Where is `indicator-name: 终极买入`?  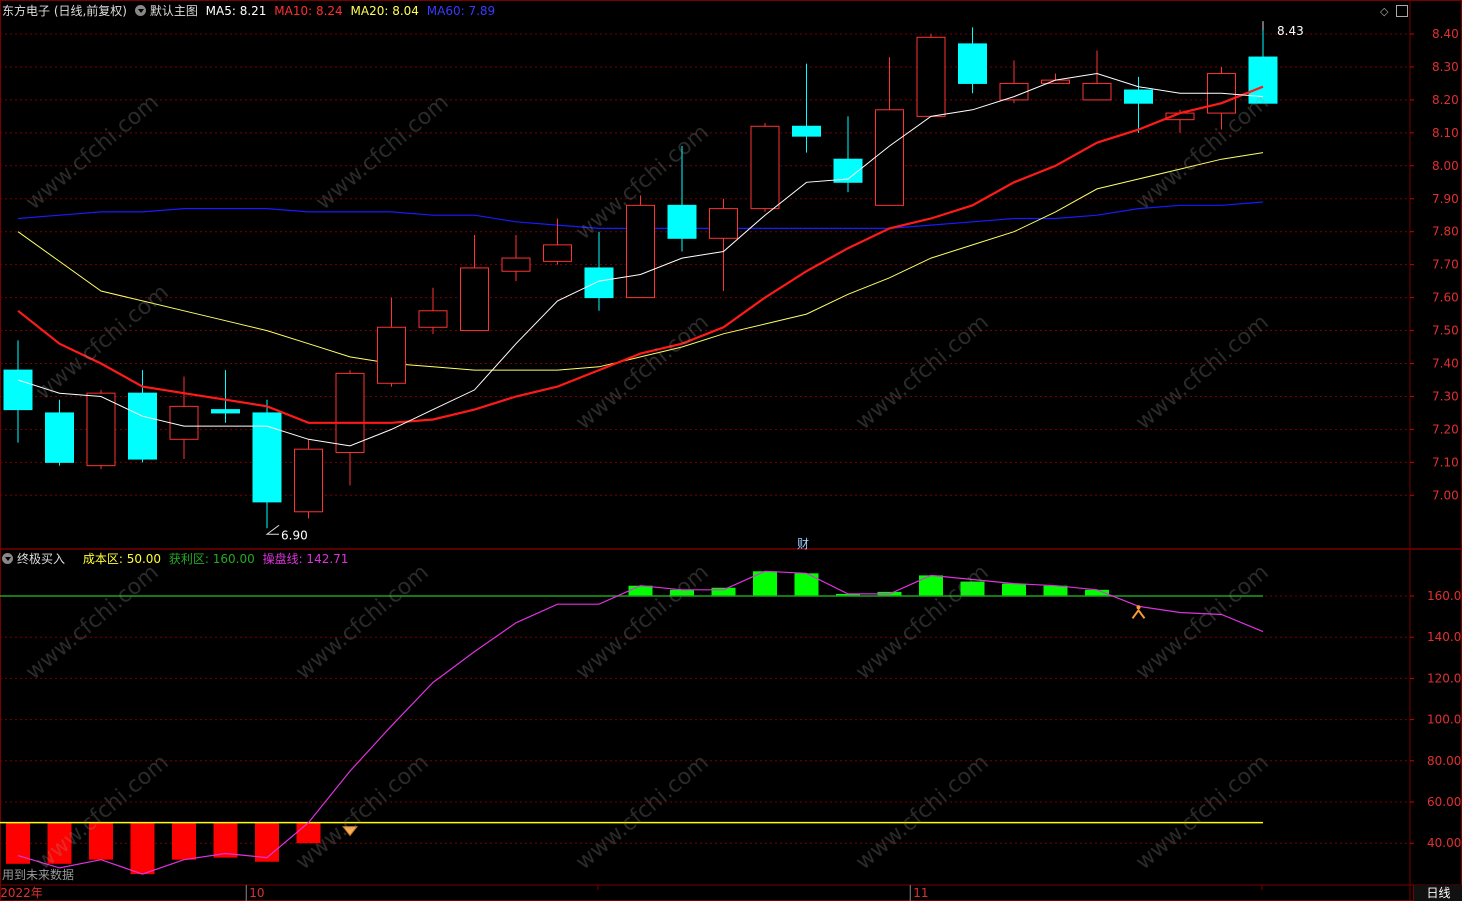
indicator-name: 终极买入 is located at coordinates (41, 559).